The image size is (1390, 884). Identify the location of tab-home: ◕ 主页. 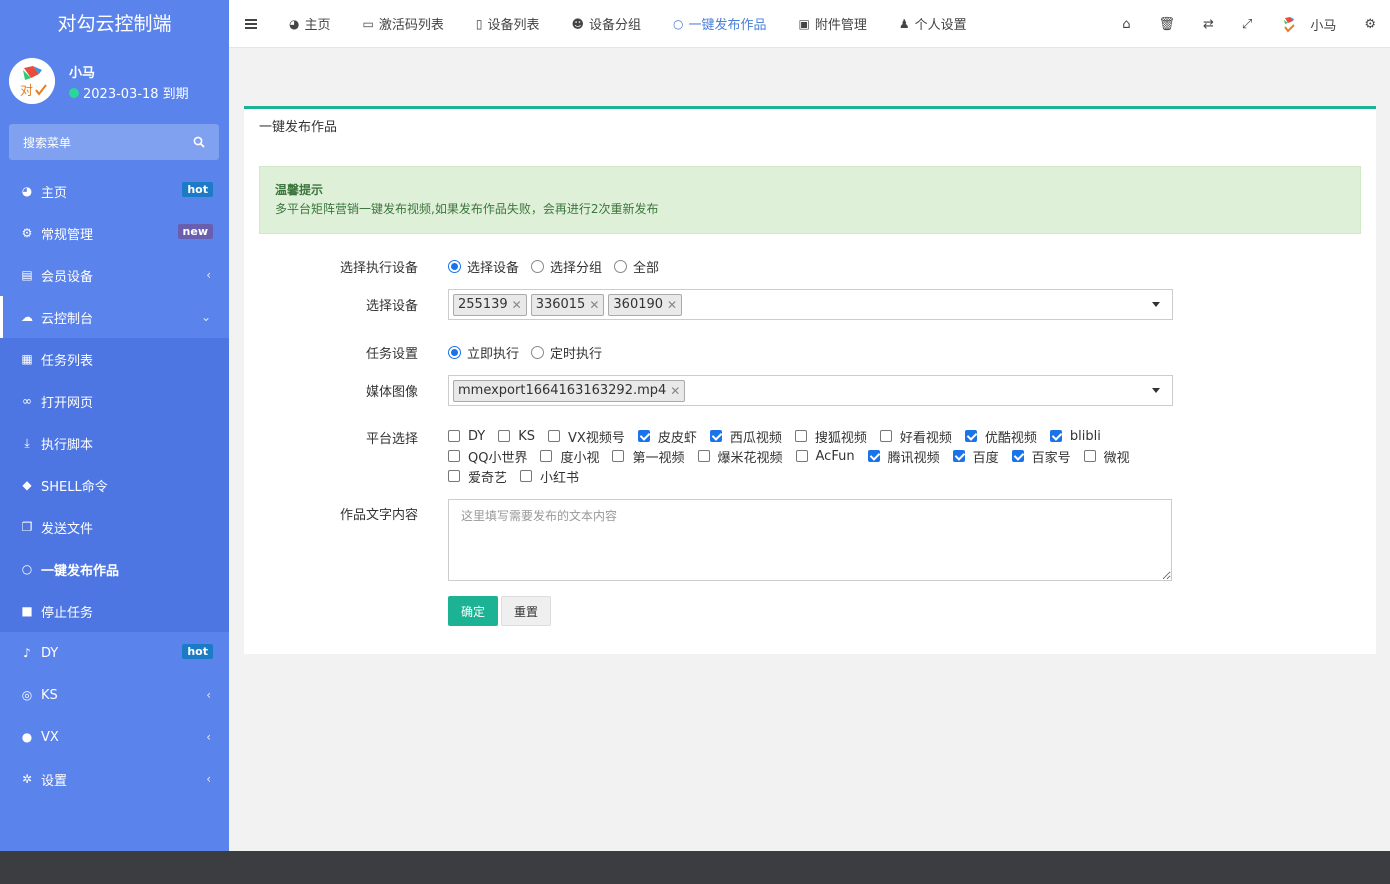
(310, 24).